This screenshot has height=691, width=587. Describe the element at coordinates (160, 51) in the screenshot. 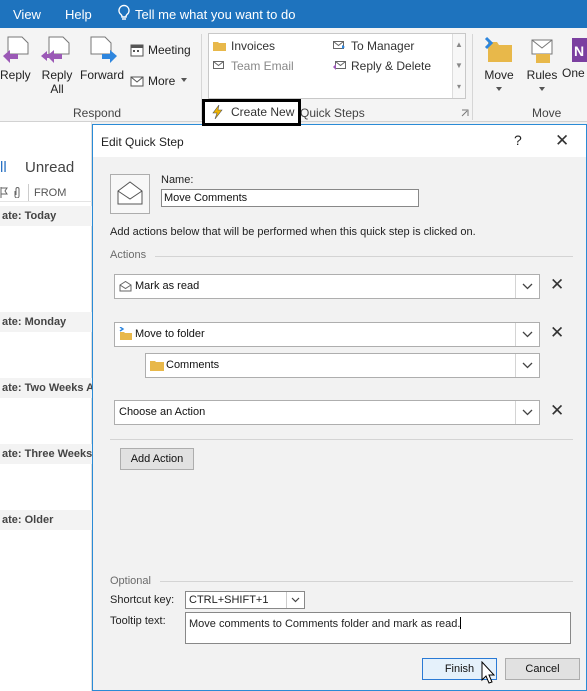

I see `meeting-button: Meeting` at that location.